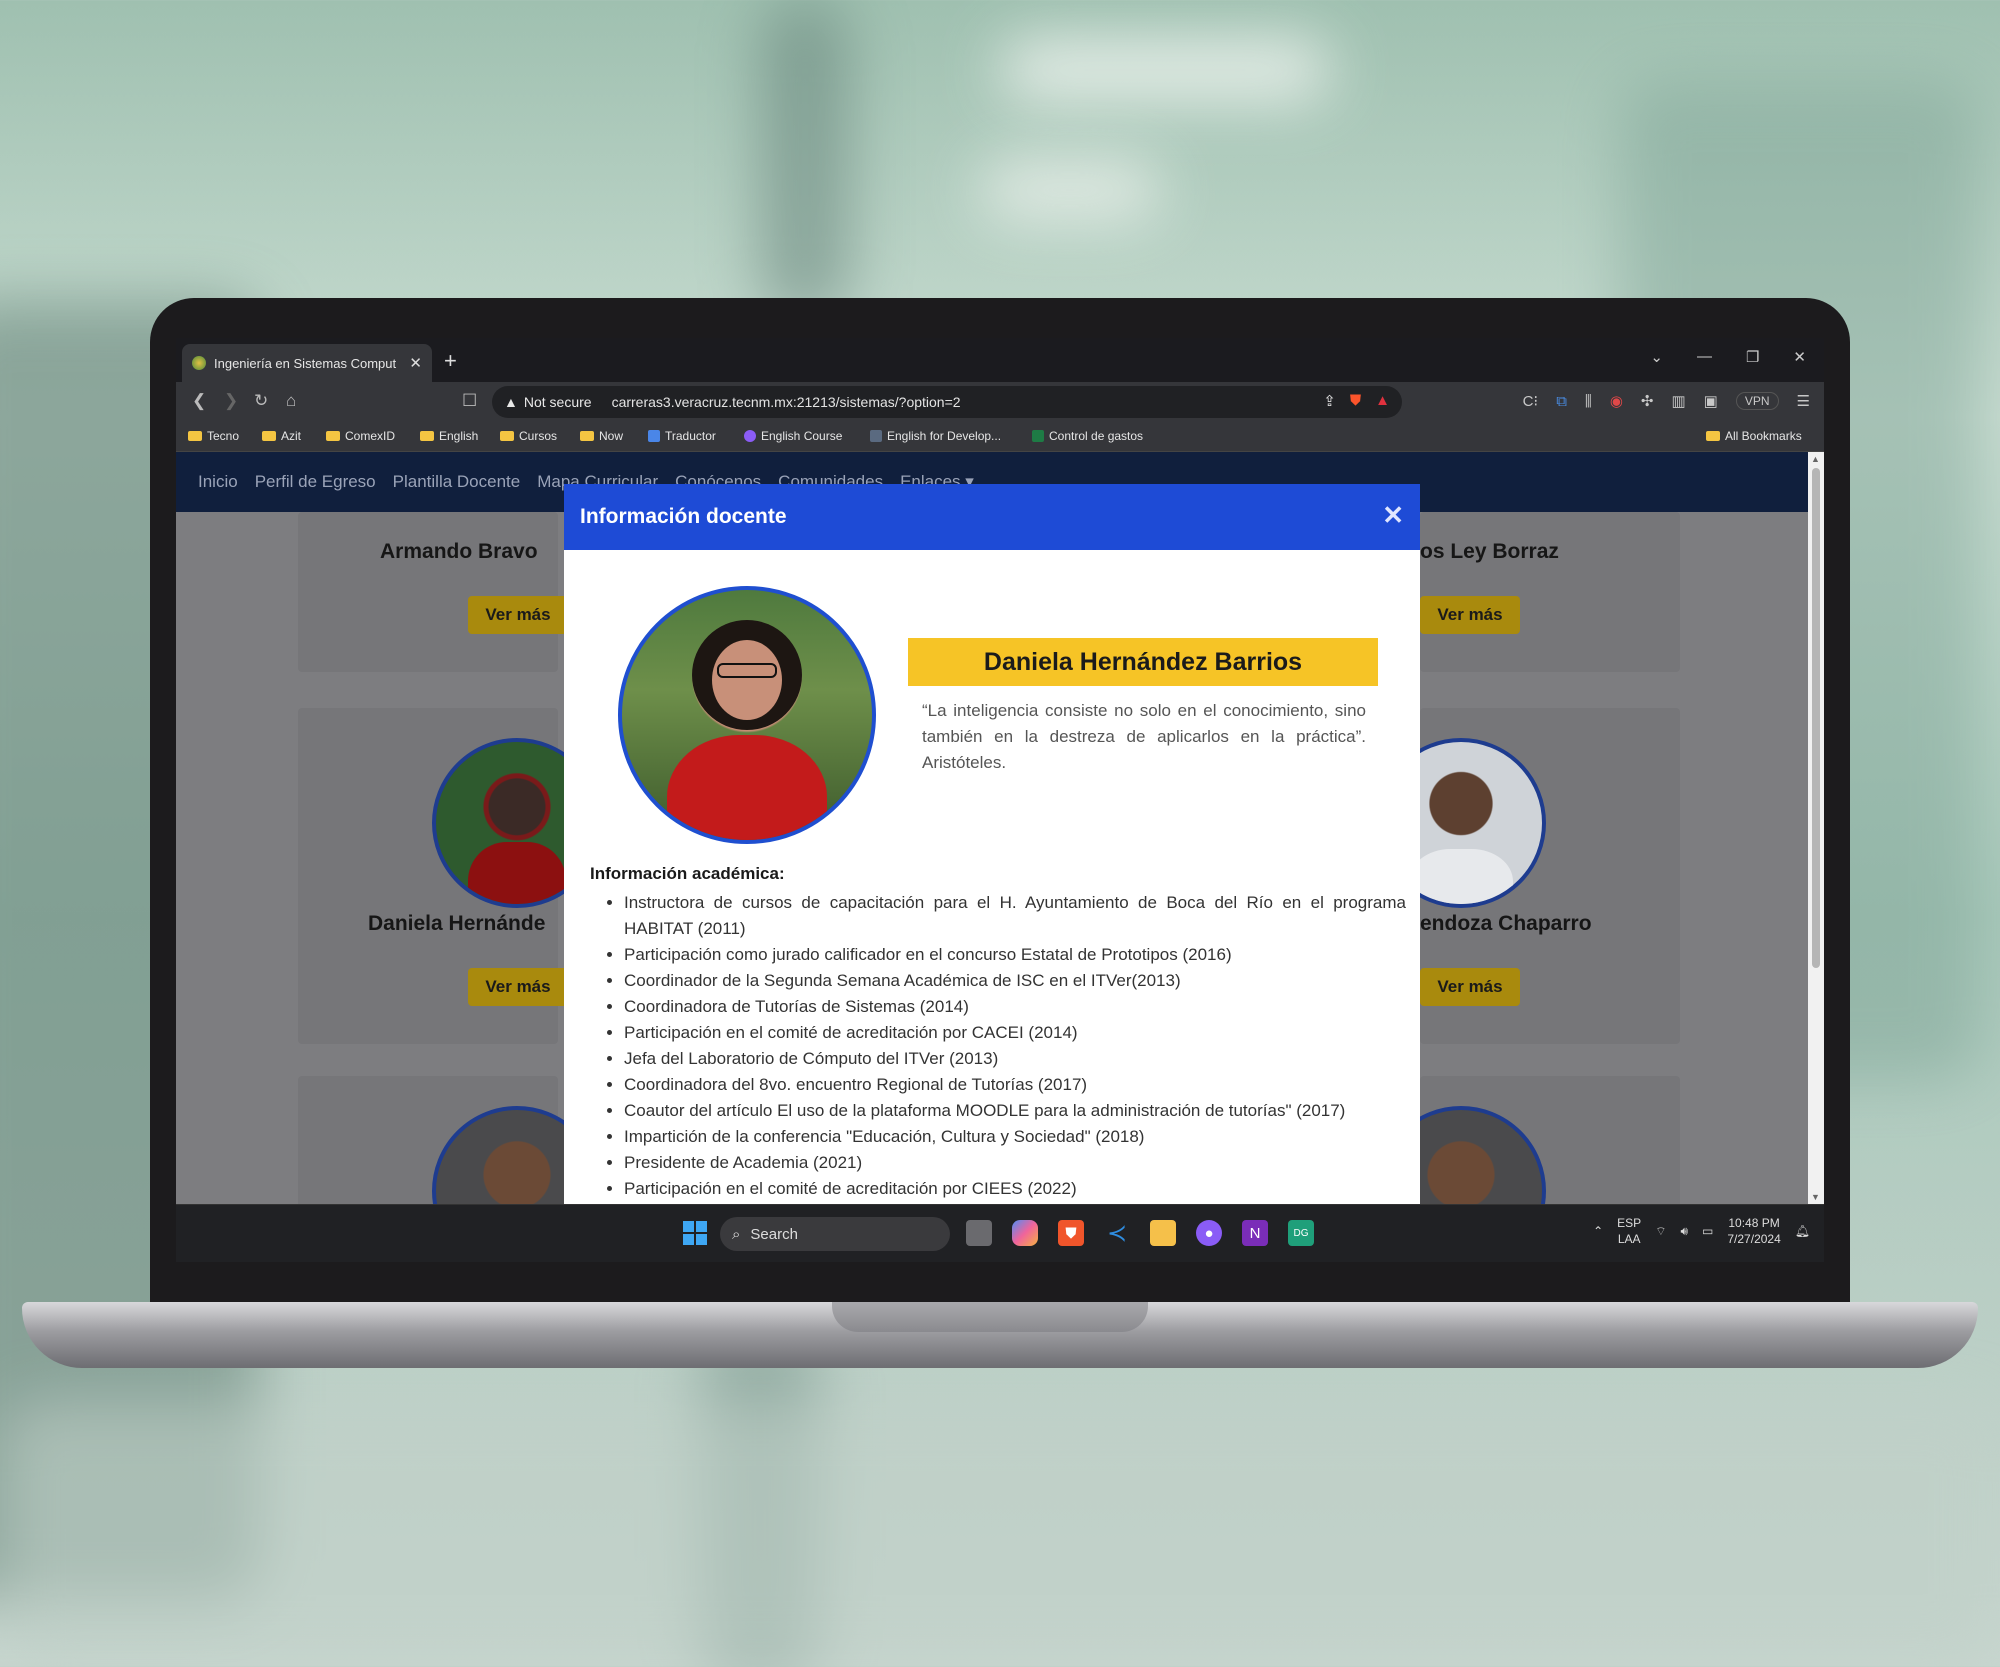 The image size is (2000, 1667). I want to click on copilot-icon, so click(1025, 1233).